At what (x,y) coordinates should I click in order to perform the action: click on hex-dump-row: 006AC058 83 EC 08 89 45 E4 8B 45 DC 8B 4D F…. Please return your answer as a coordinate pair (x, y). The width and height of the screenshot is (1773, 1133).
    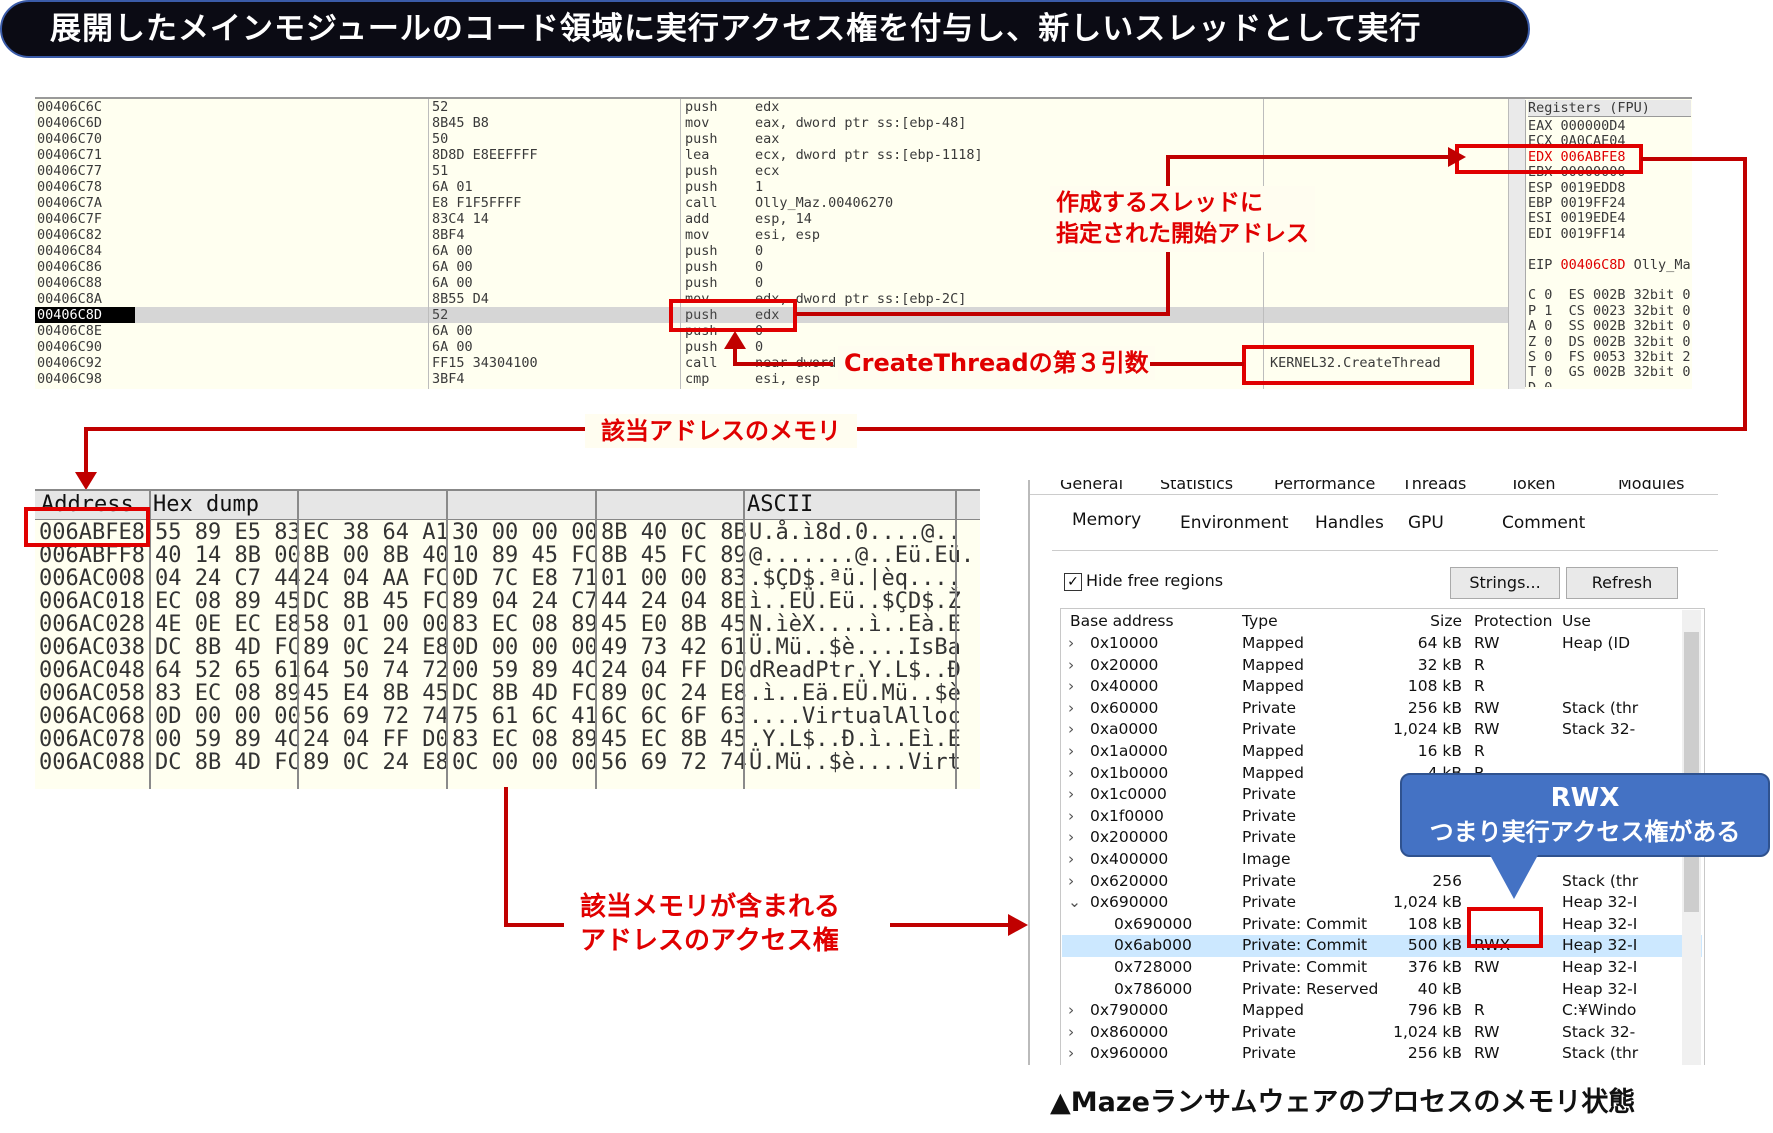
    Looking at the image, I should click on (507, 693).